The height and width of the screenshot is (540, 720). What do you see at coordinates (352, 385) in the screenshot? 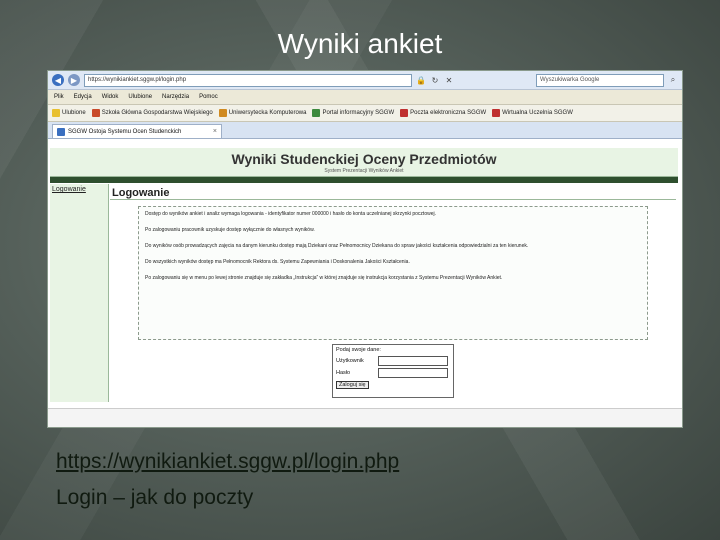
I see `login-button: Zaloguj się` at bounding box center [352, 385].